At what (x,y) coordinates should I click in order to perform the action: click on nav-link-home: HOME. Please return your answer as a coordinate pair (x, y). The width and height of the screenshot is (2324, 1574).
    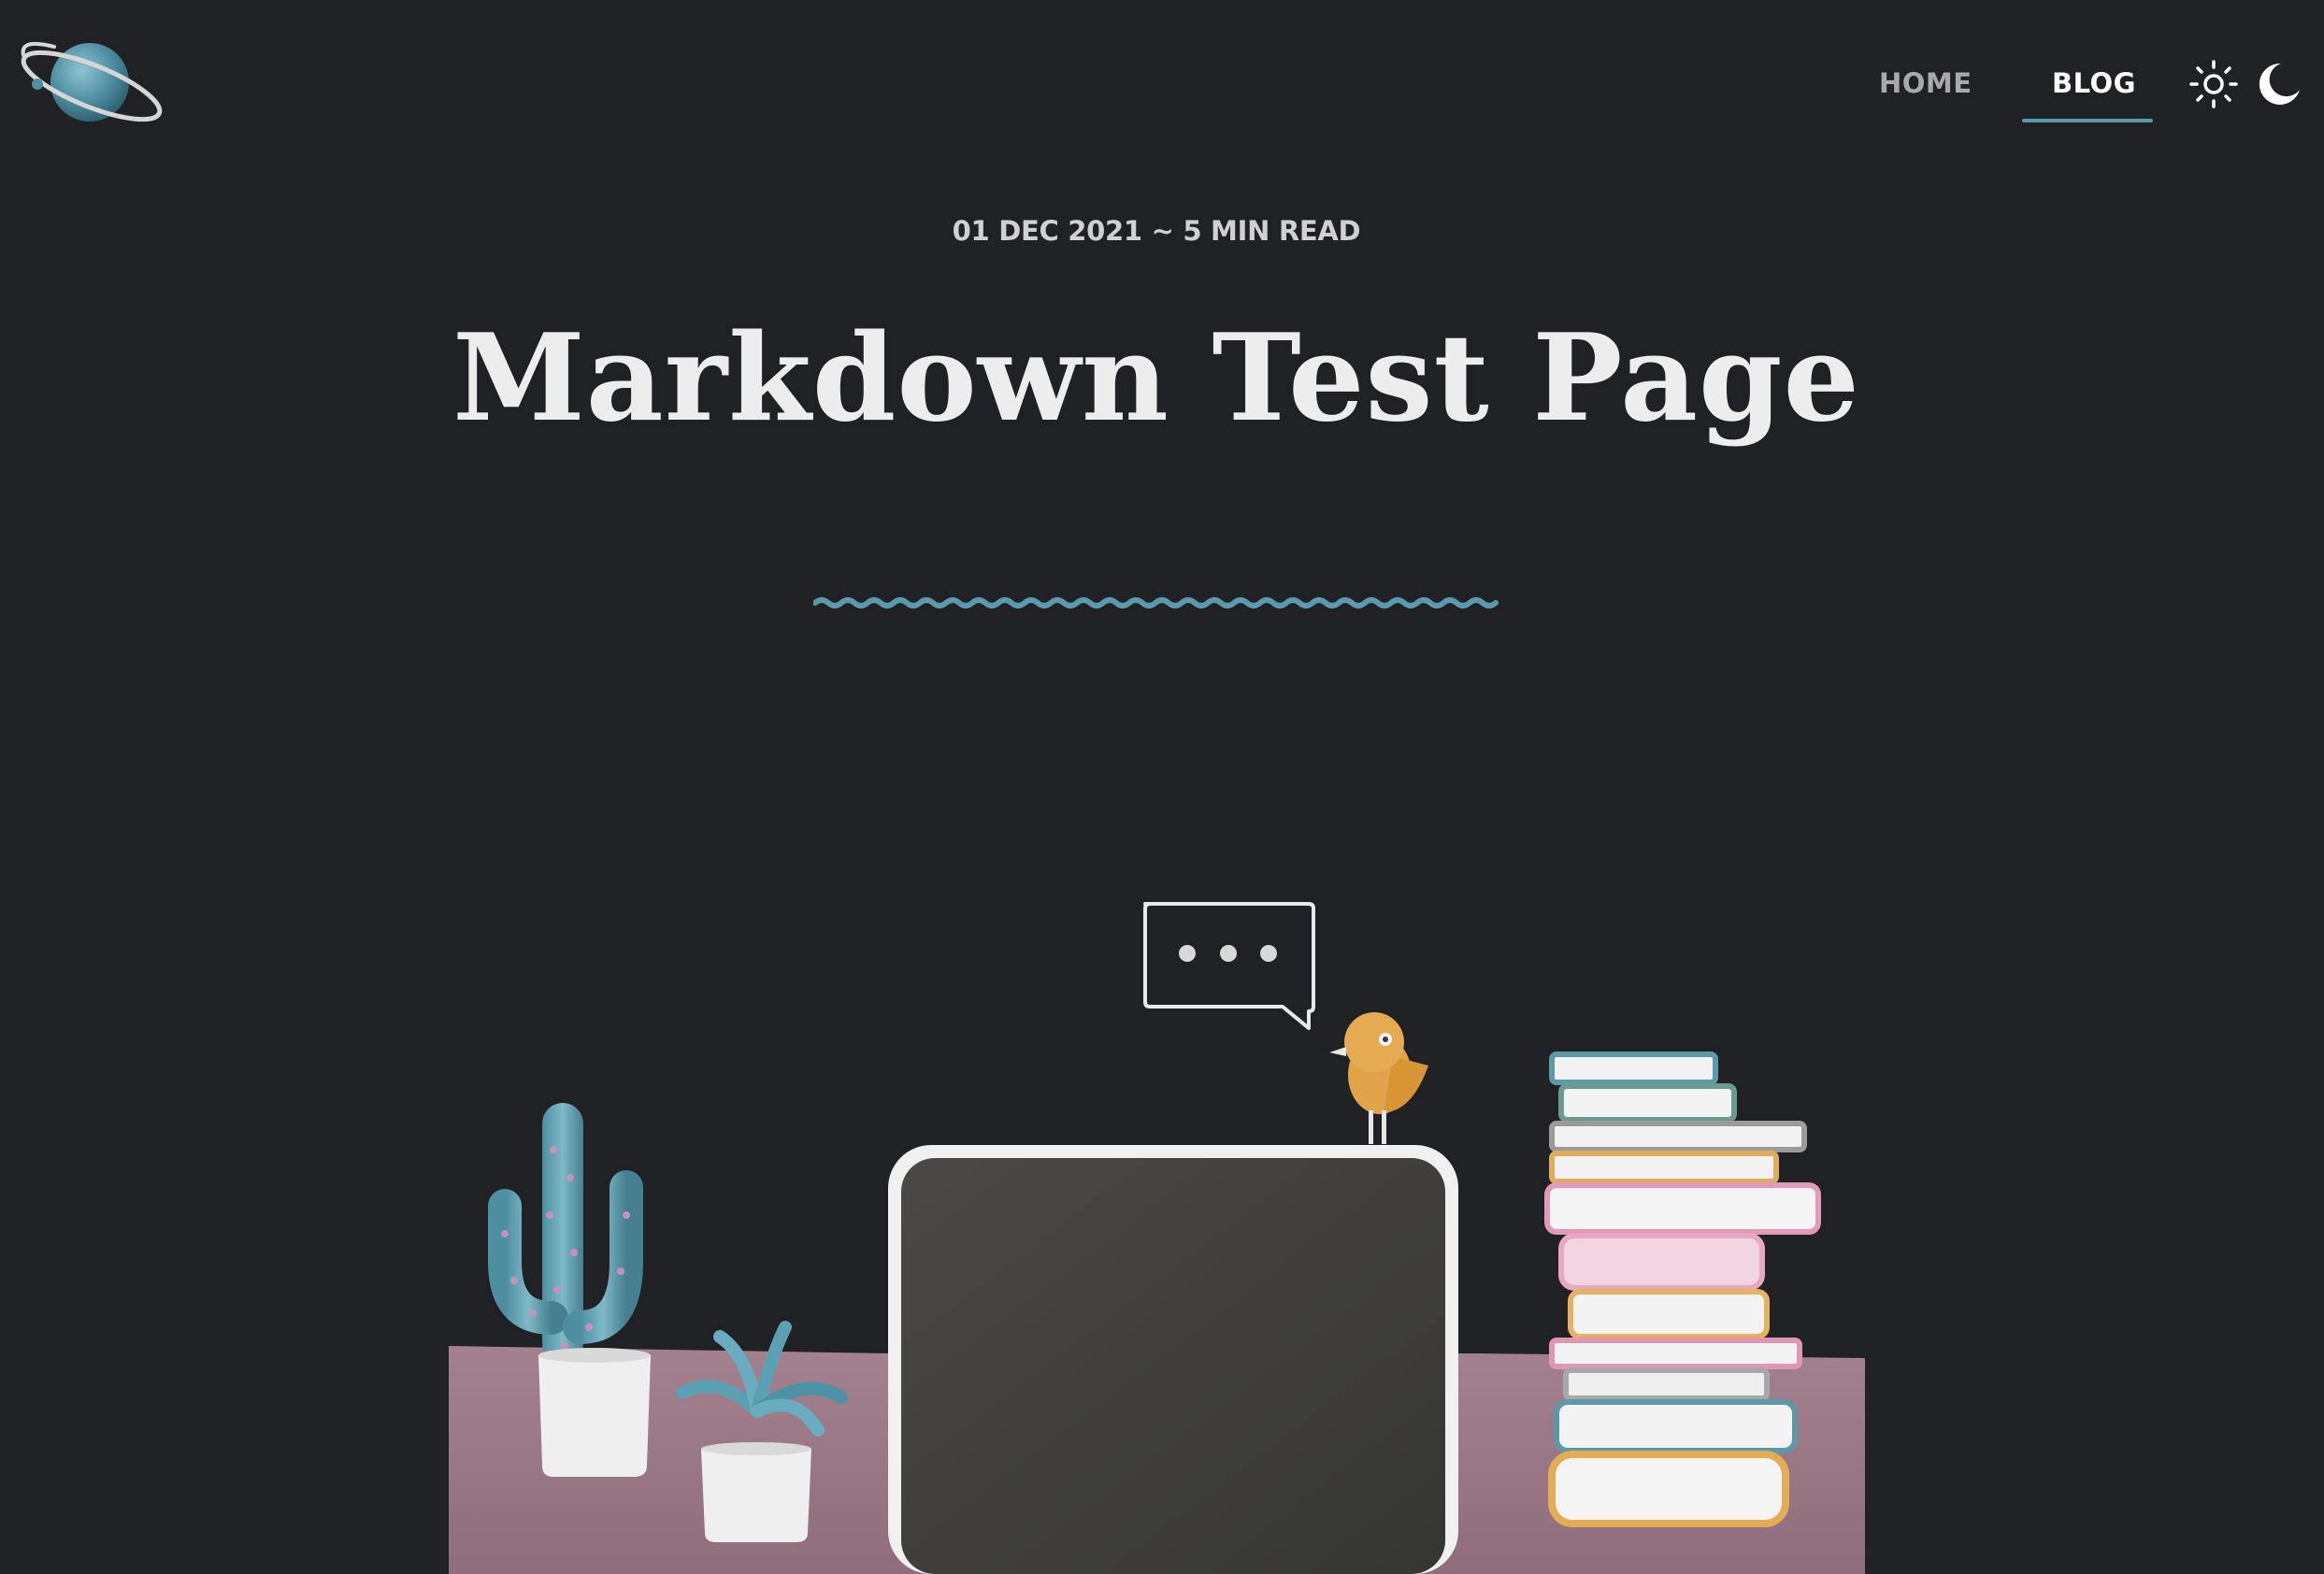
    Looking at the image, I should click on (1926, 83).